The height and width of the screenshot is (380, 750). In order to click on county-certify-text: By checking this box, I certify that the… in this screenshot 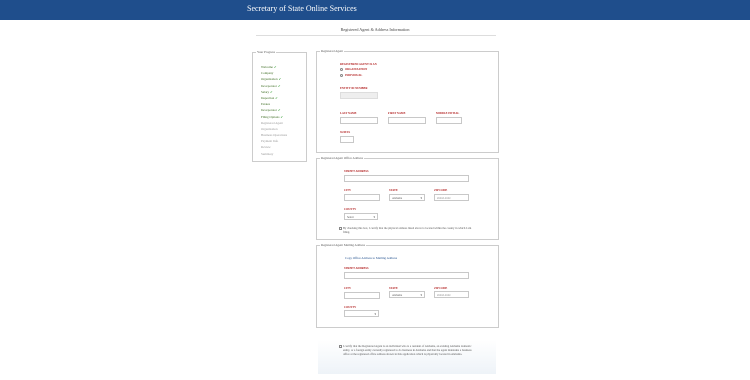, I will do `click(407, 229)`.